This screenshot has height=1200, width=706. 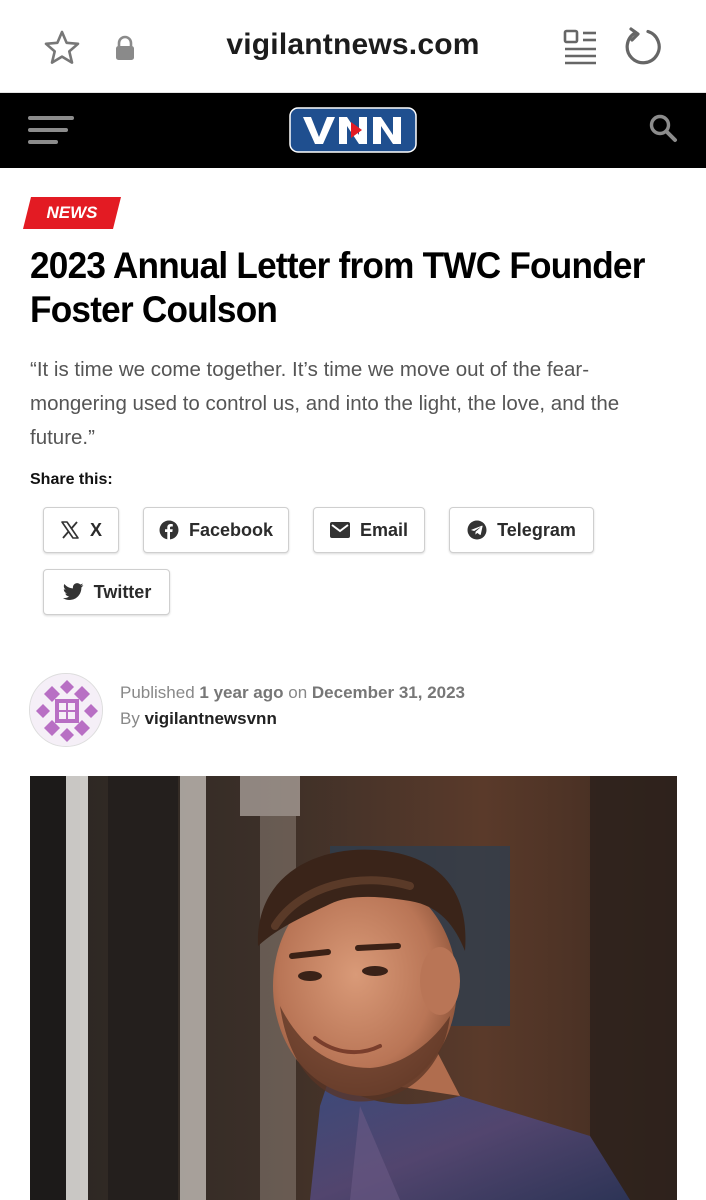 I want to click on share-facebook-button: Facebook, so click(x=216, y=530).